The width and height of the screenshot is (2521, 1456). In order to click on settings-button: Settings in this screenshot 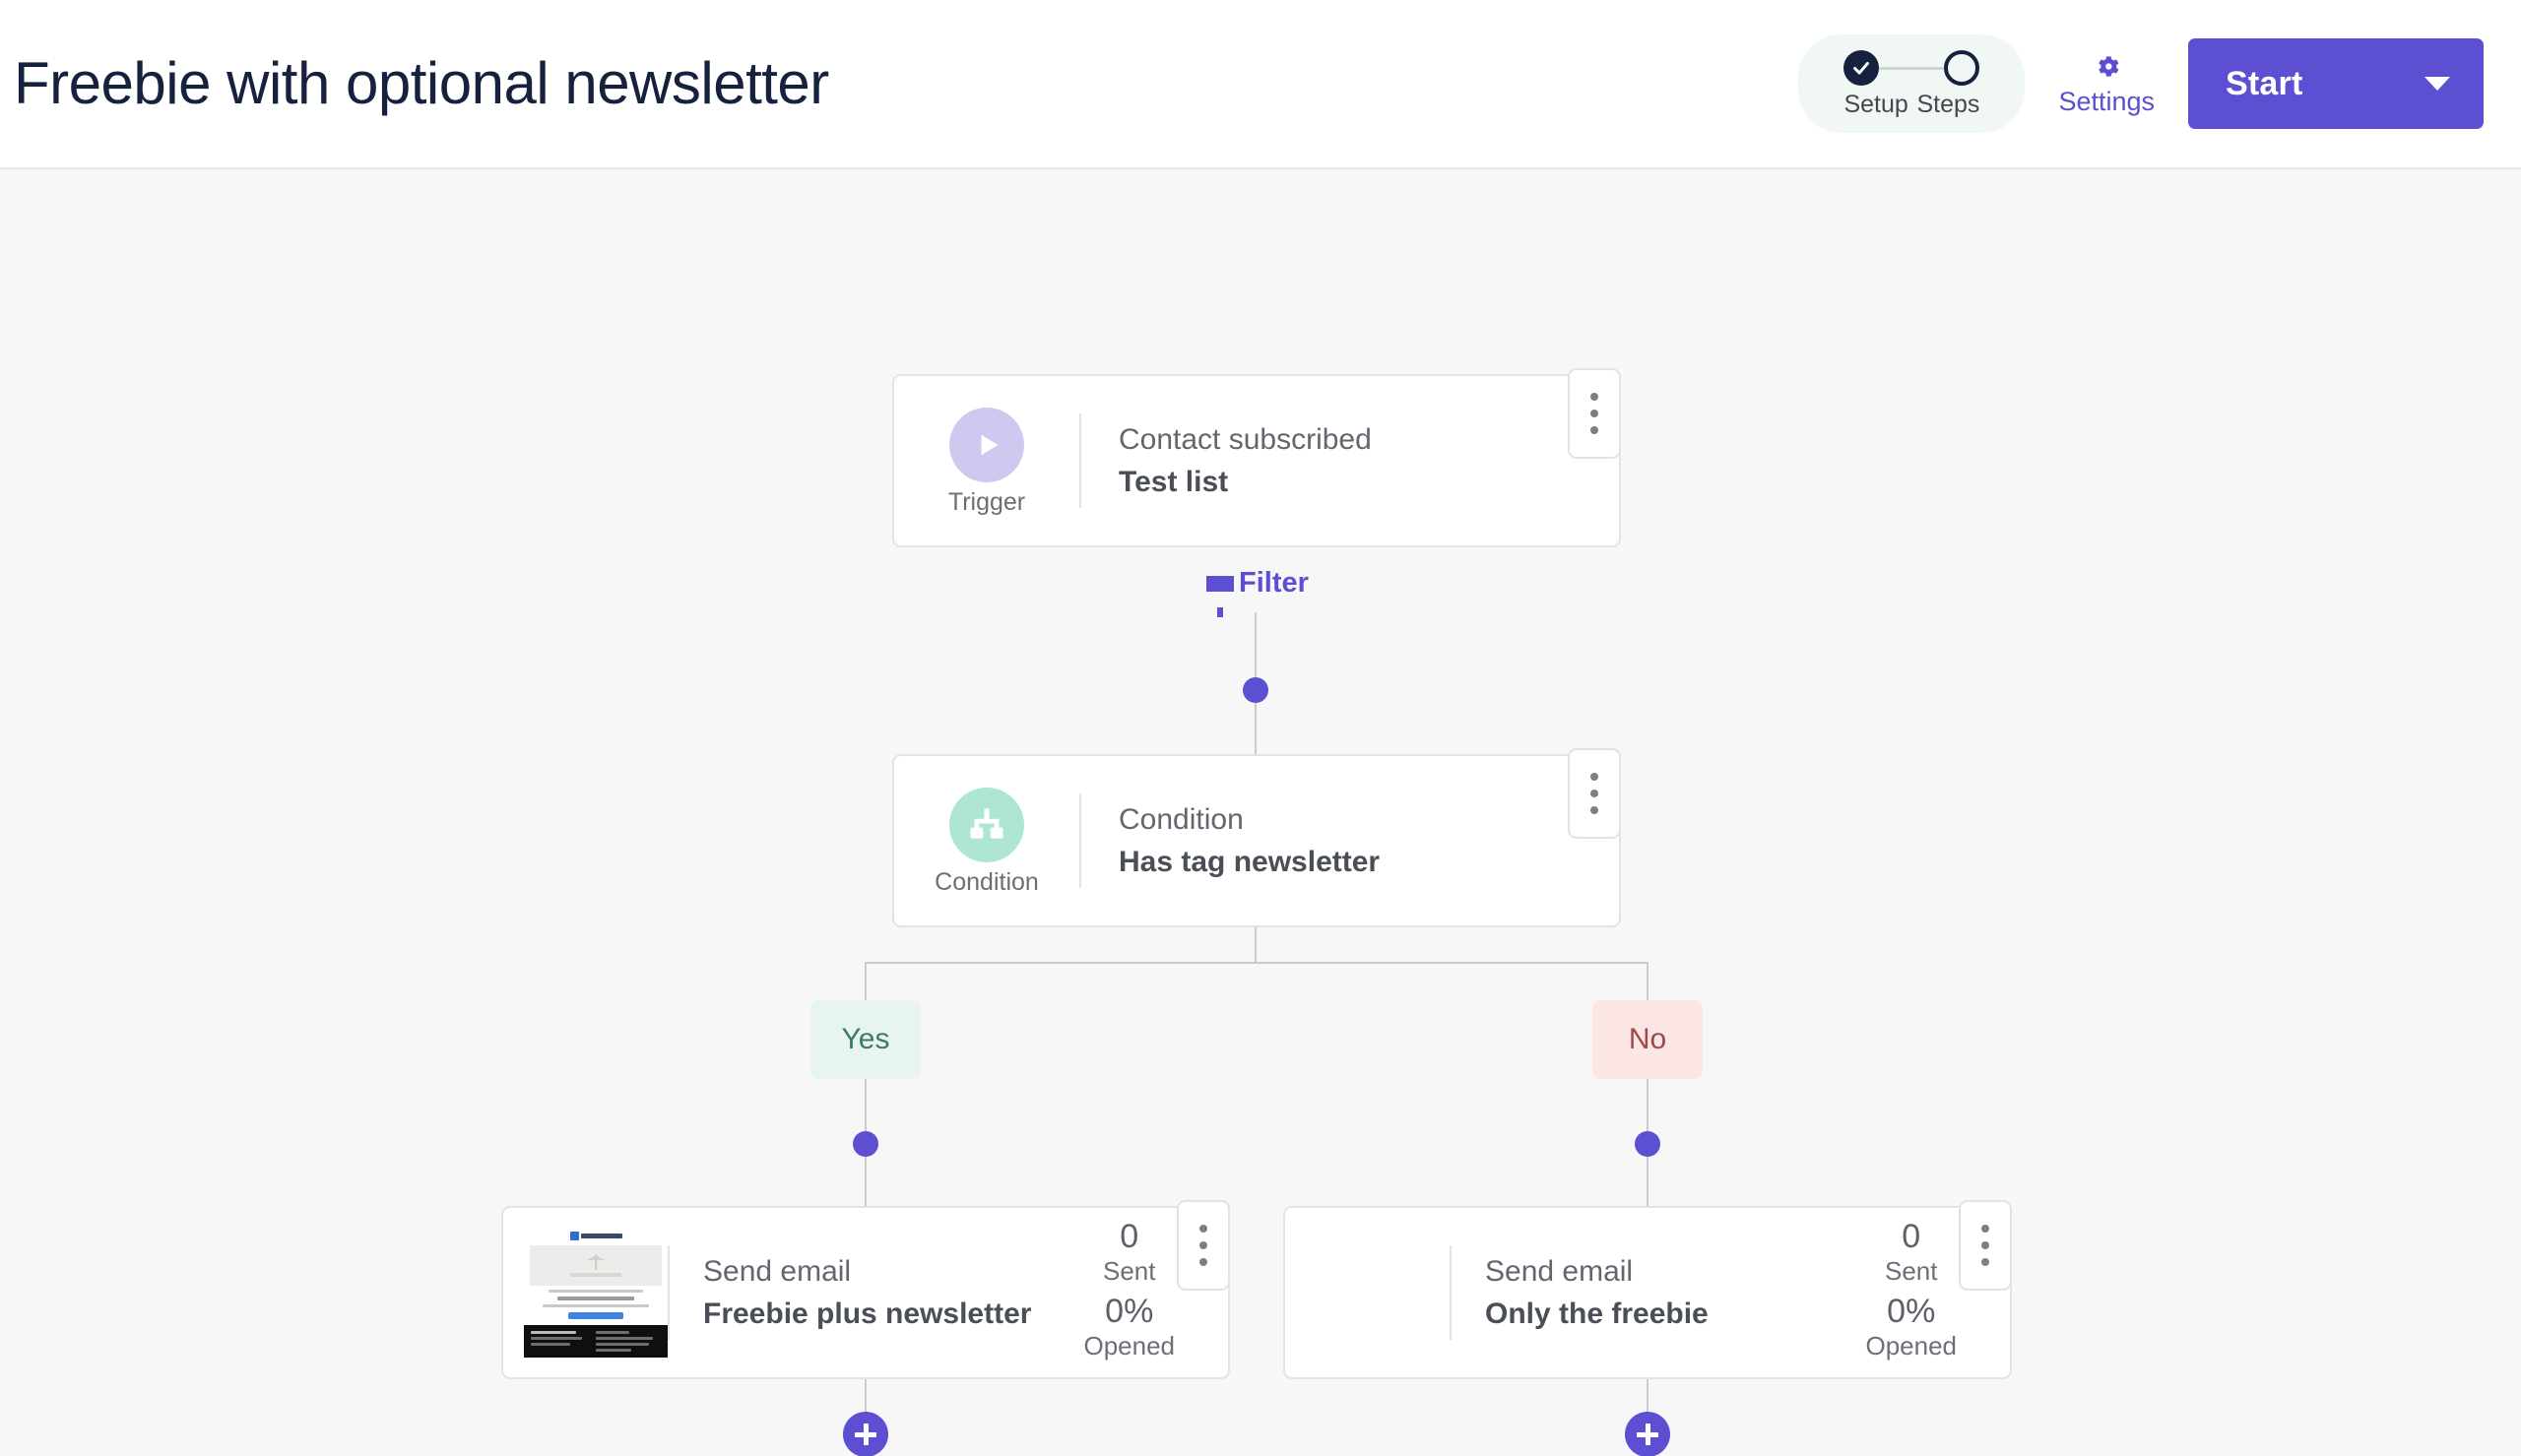, I will do `click(2106, 84)`.